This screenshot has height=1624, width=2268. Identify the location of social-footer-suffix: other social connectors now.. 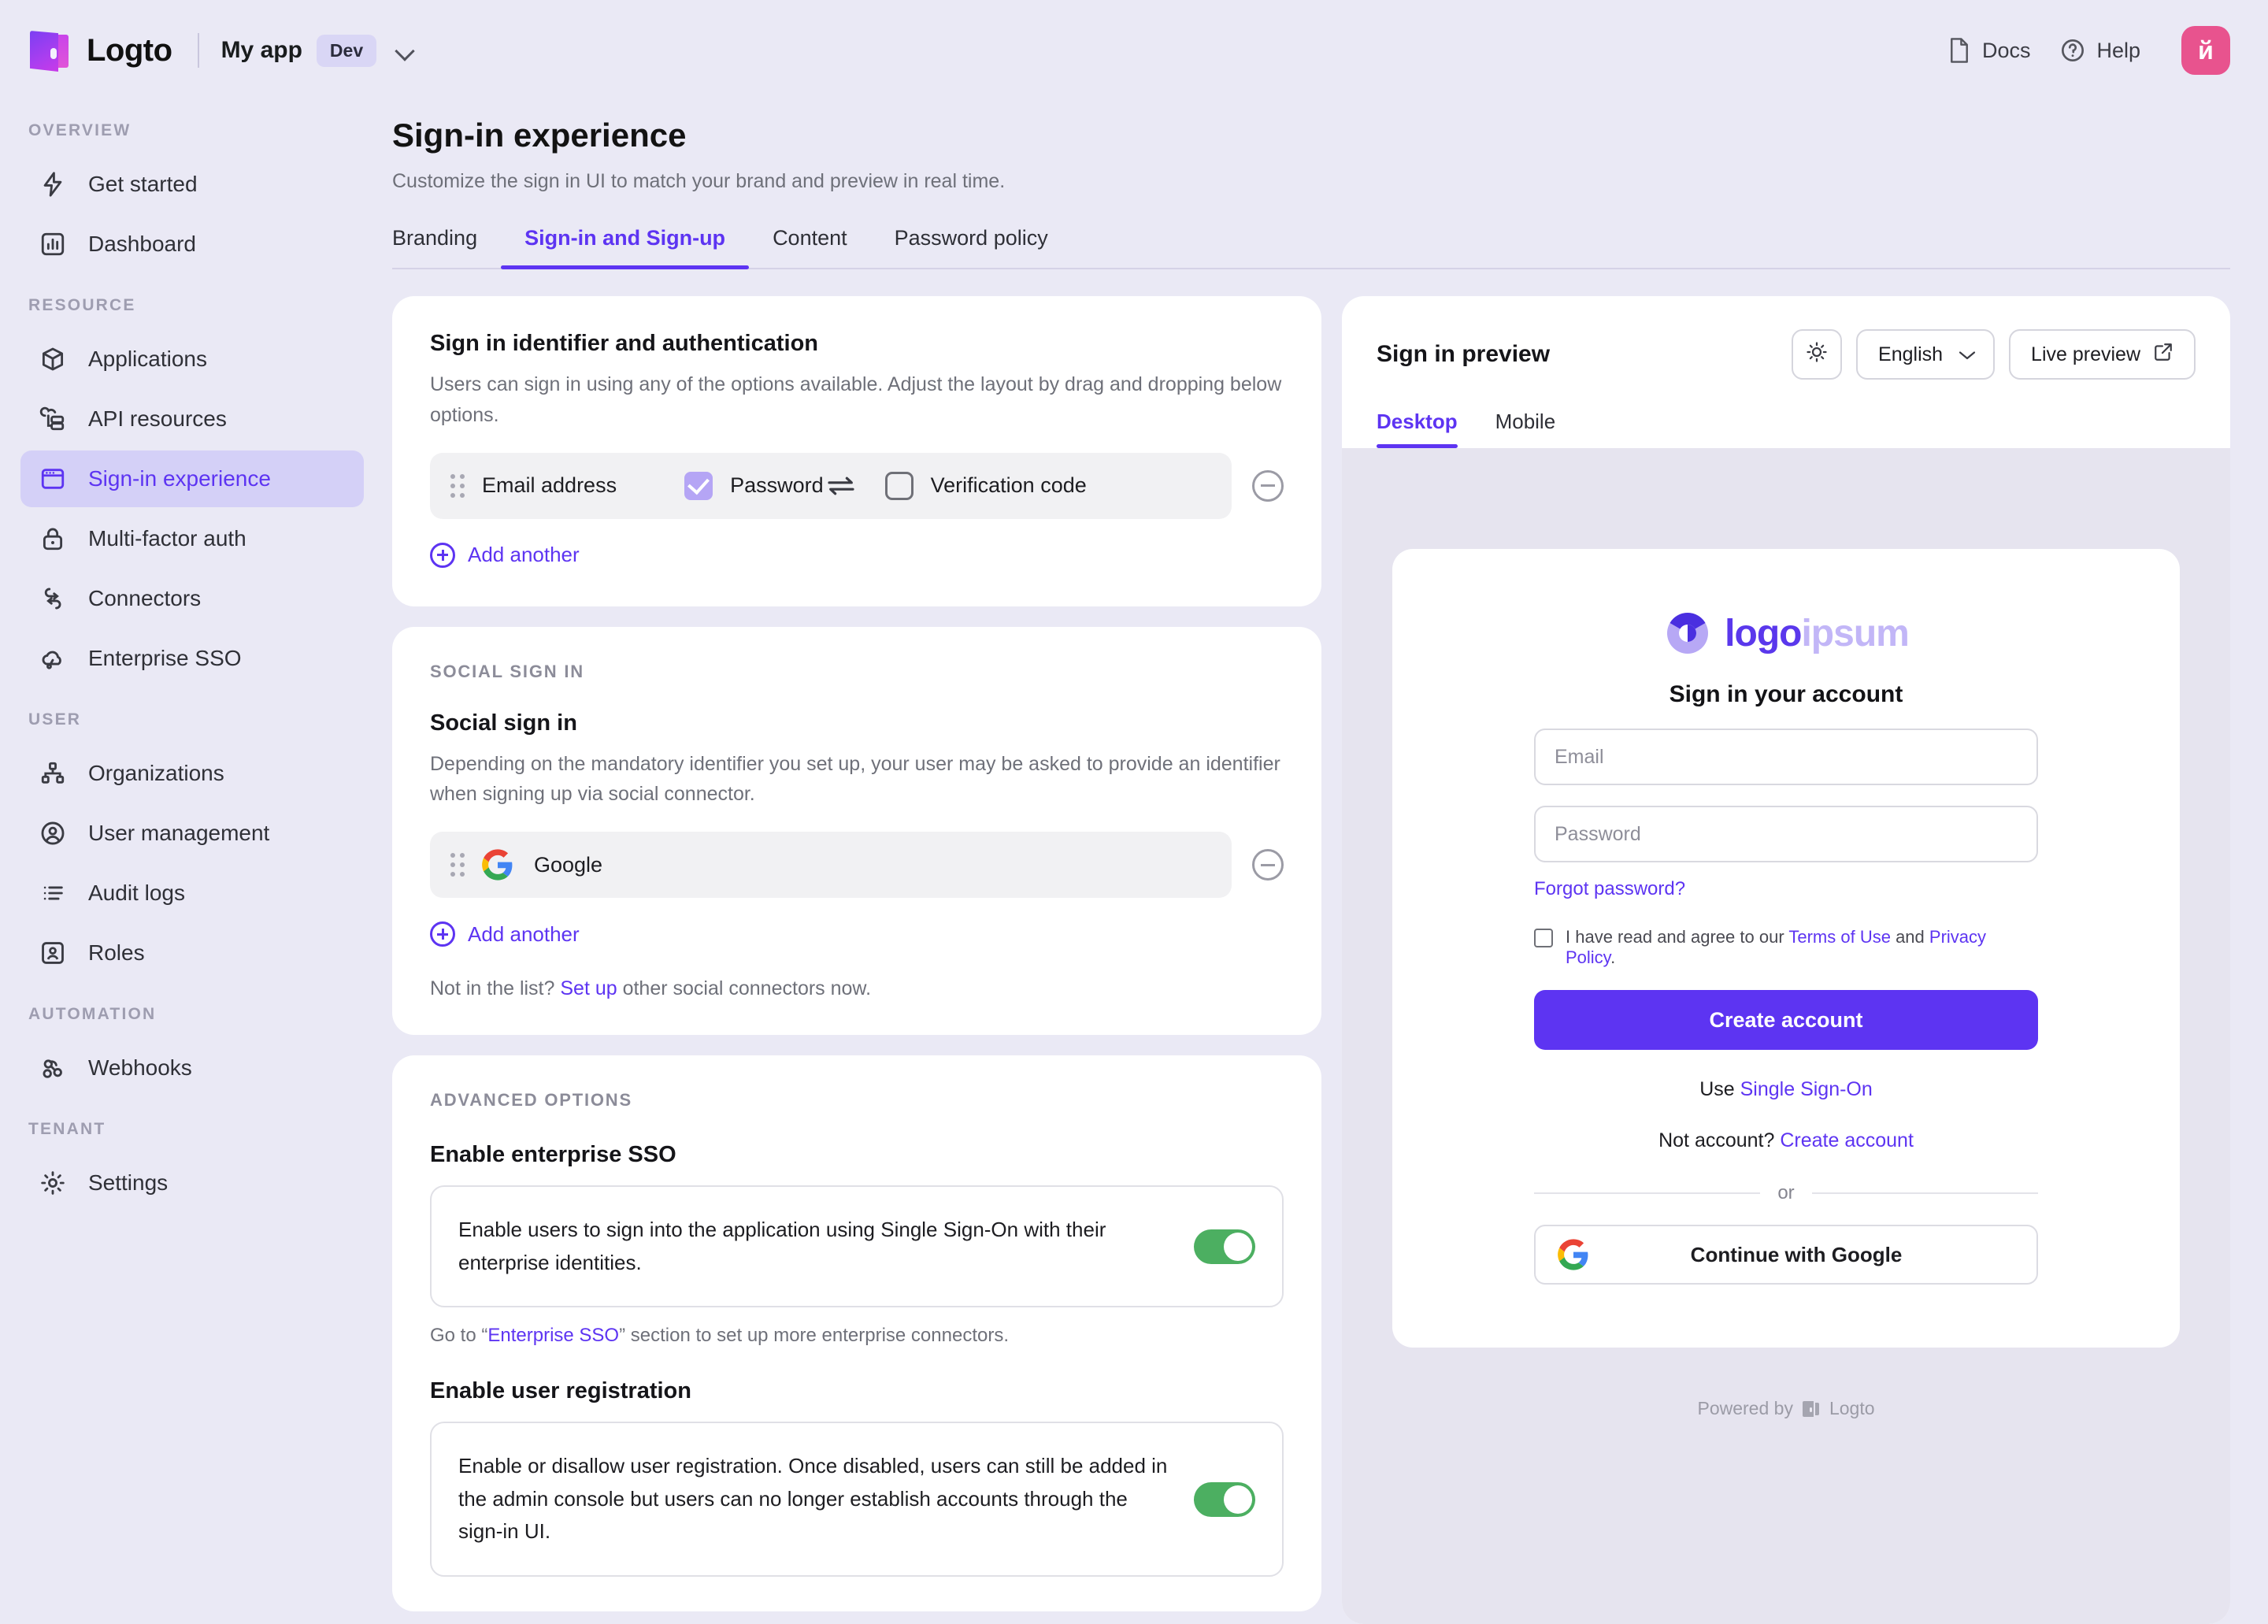
(744, 988).